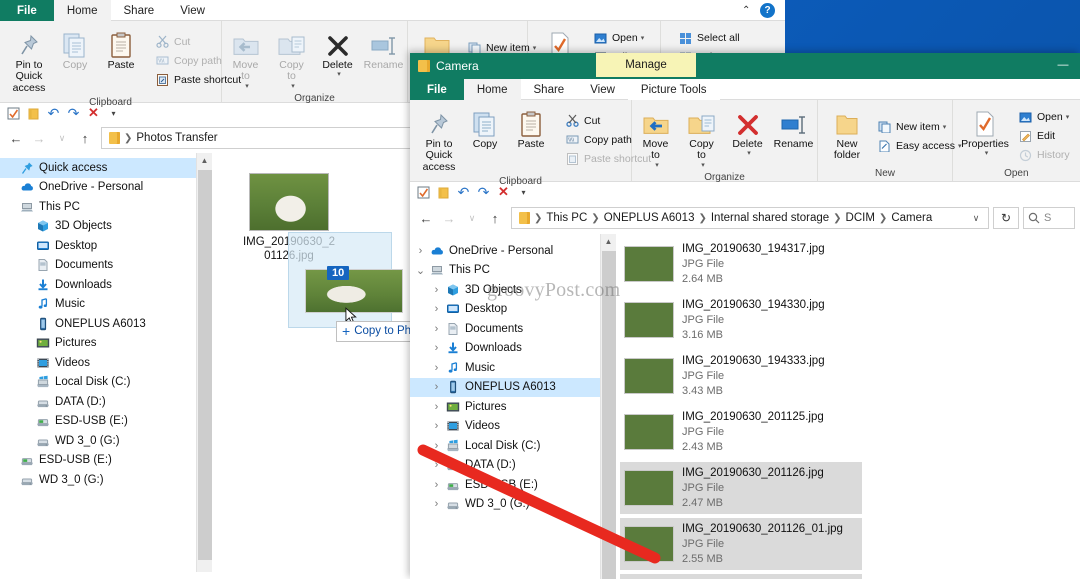  Describe the element at coordinates (918, 145) in the screenshot. I see `easy-access-button-camera: Easy access ▾` at that location.